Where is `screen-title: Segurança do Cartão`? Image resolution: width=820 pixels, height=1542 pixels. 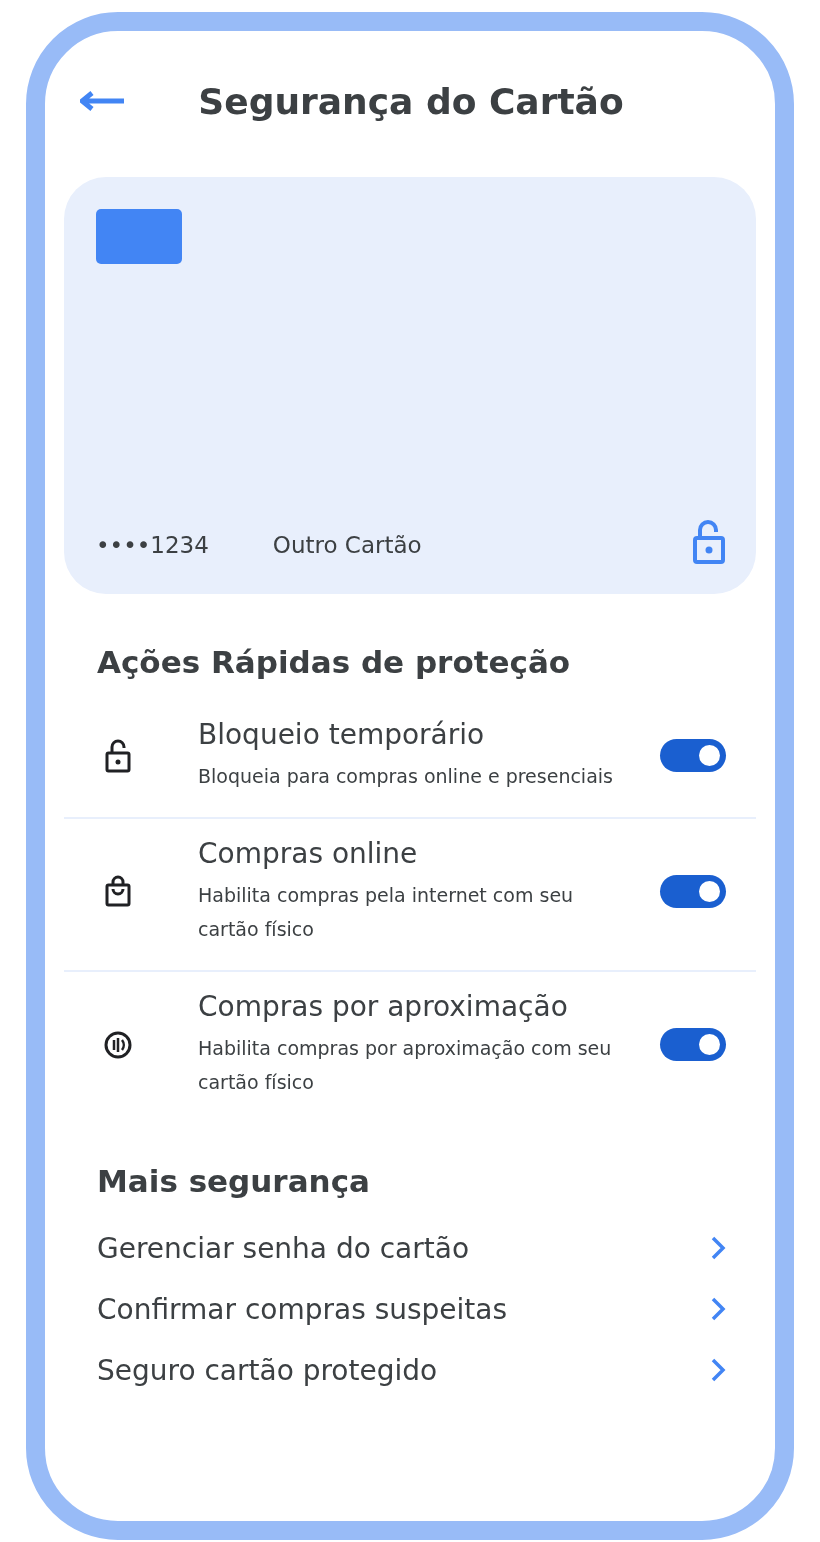
screen-title: Segurança do Cartão is located at coordinates (411, 101).